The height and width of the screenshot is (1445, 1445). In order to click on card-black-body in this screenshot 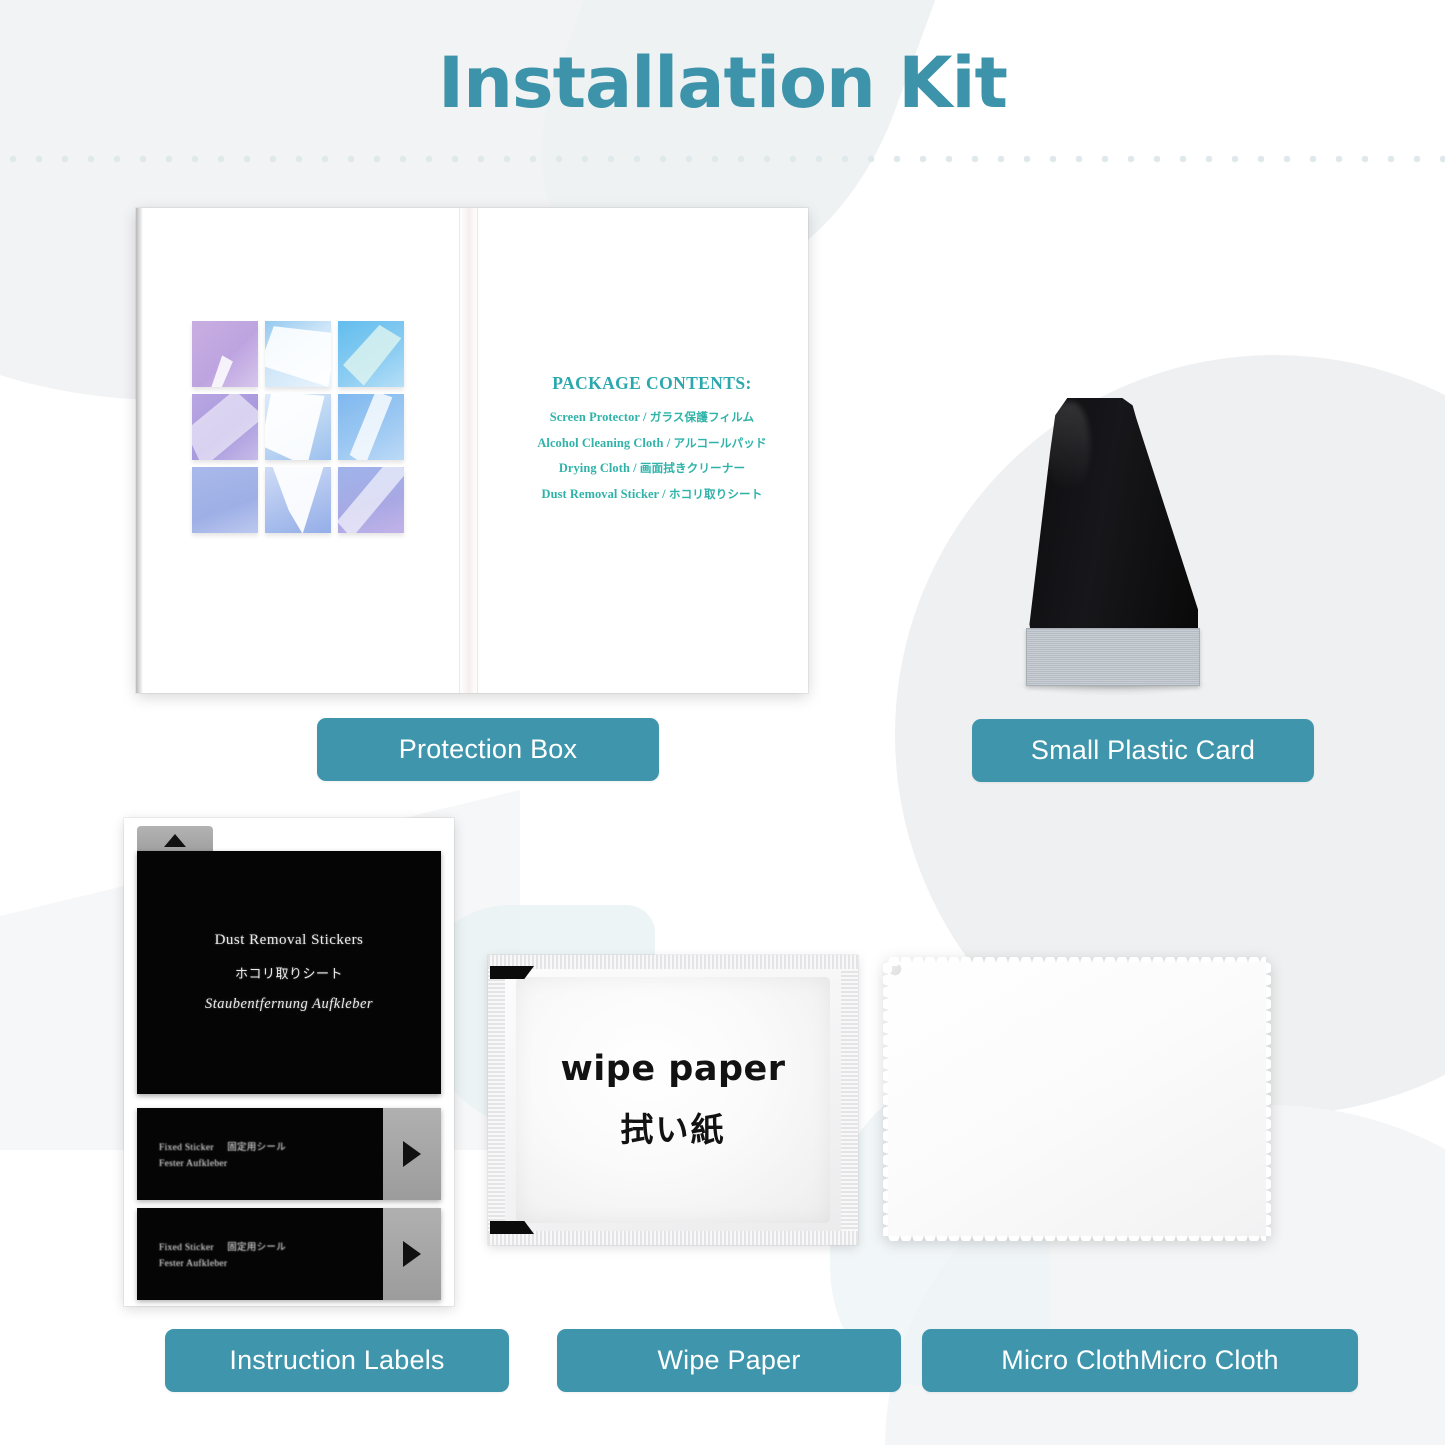, I will do `click(1113, 521)`.